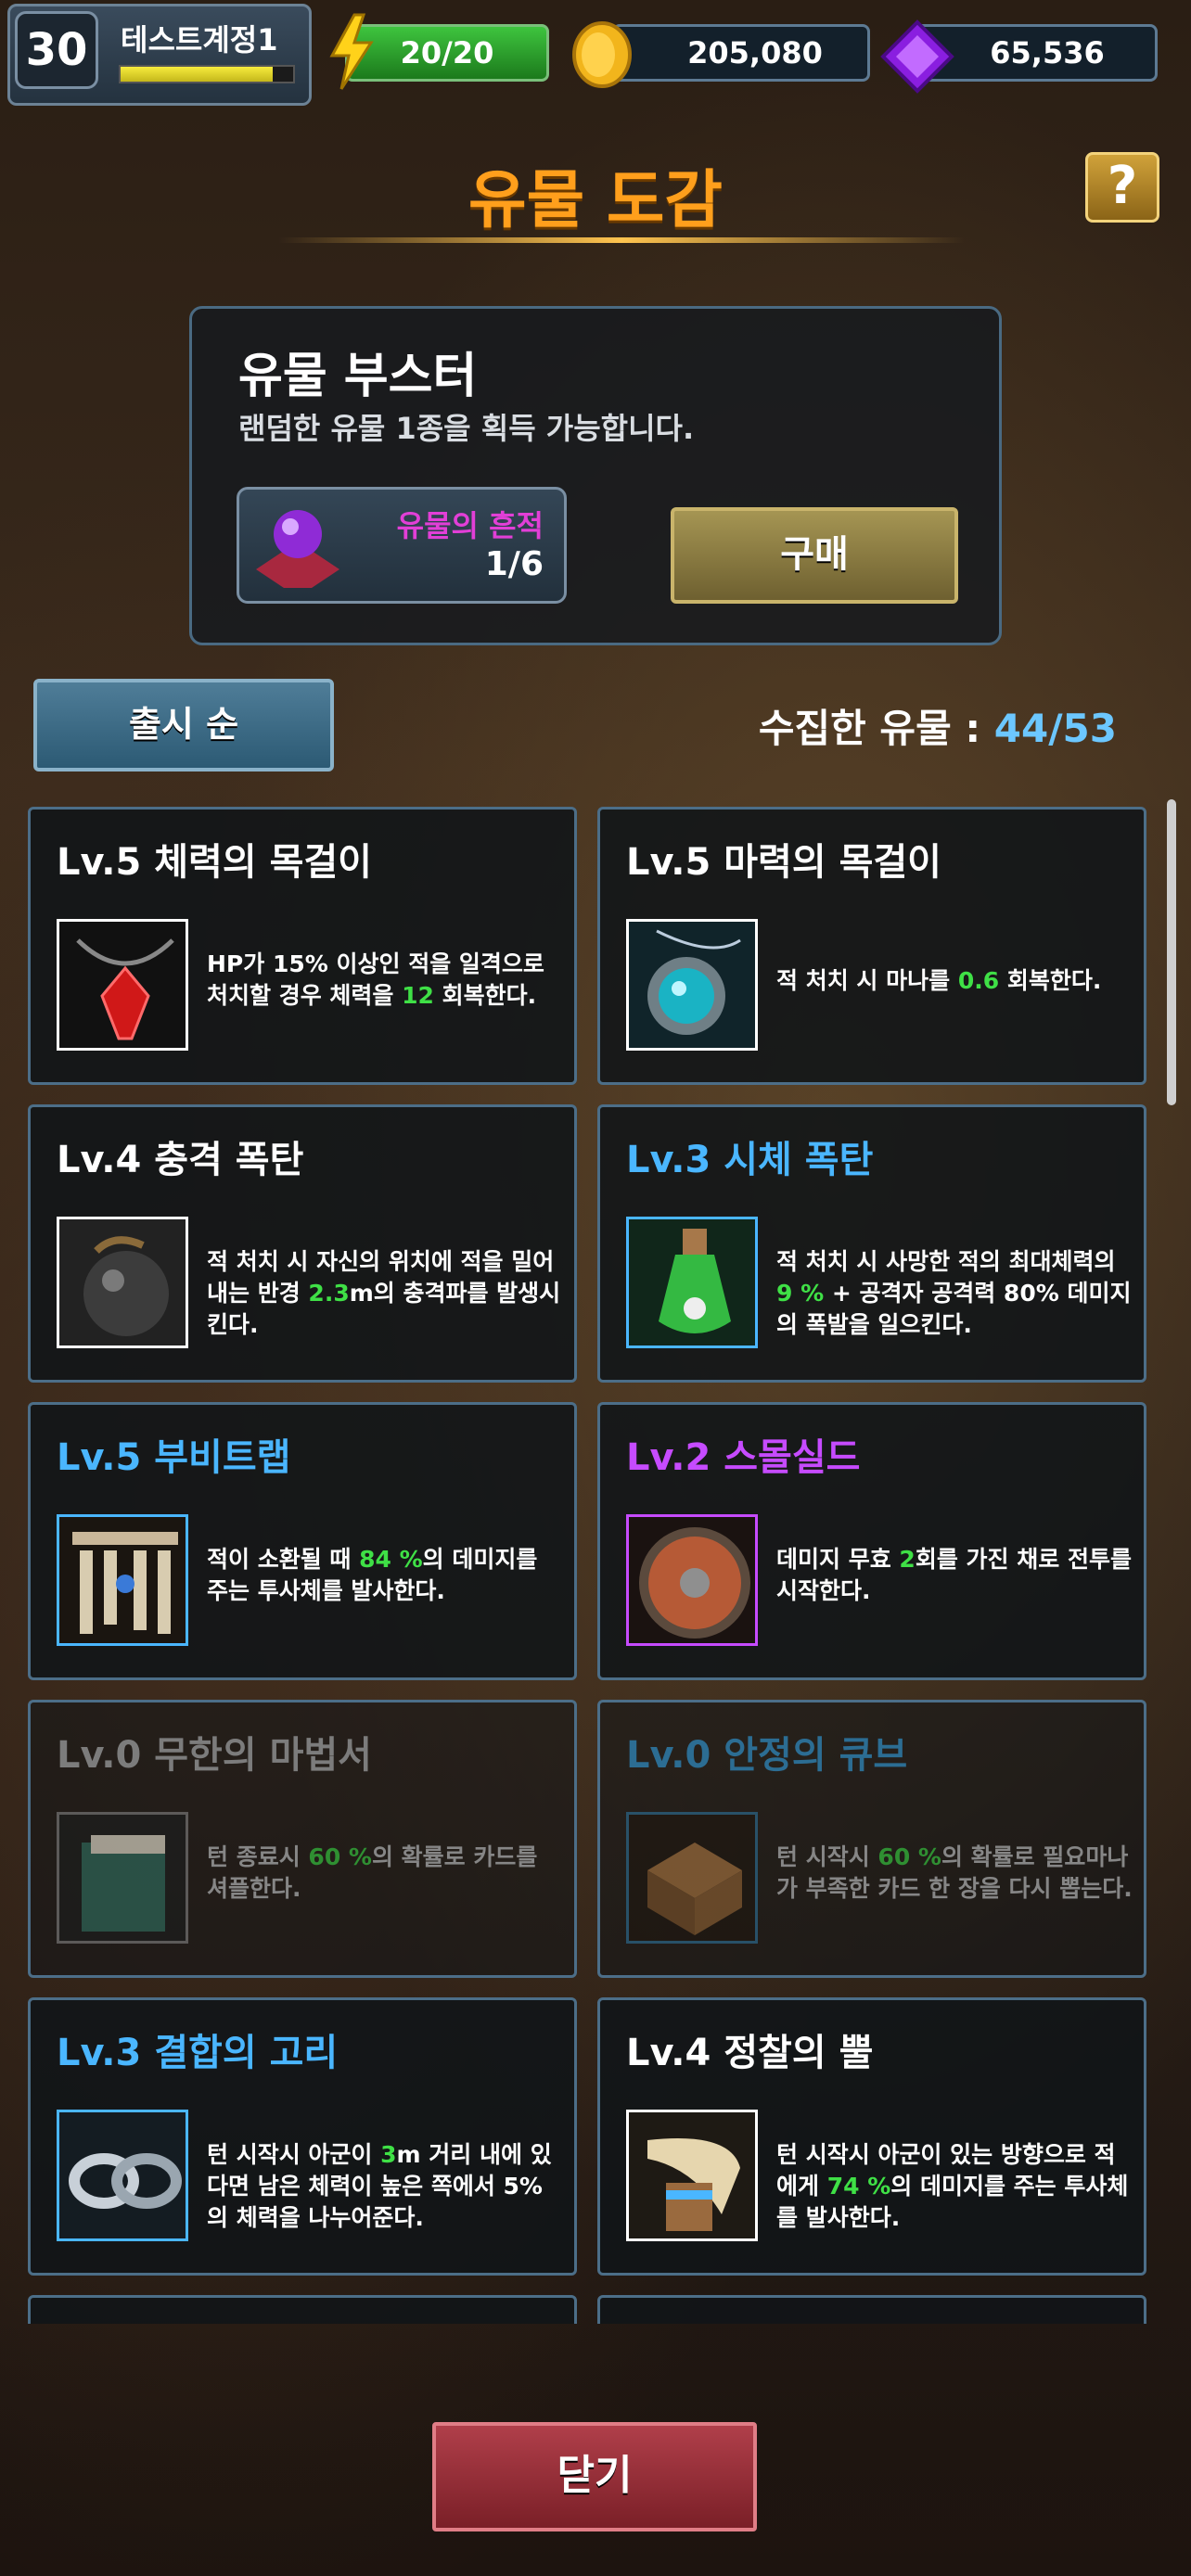  I want to click on collected-label: 수집한 유물 :, so click(876, 729).